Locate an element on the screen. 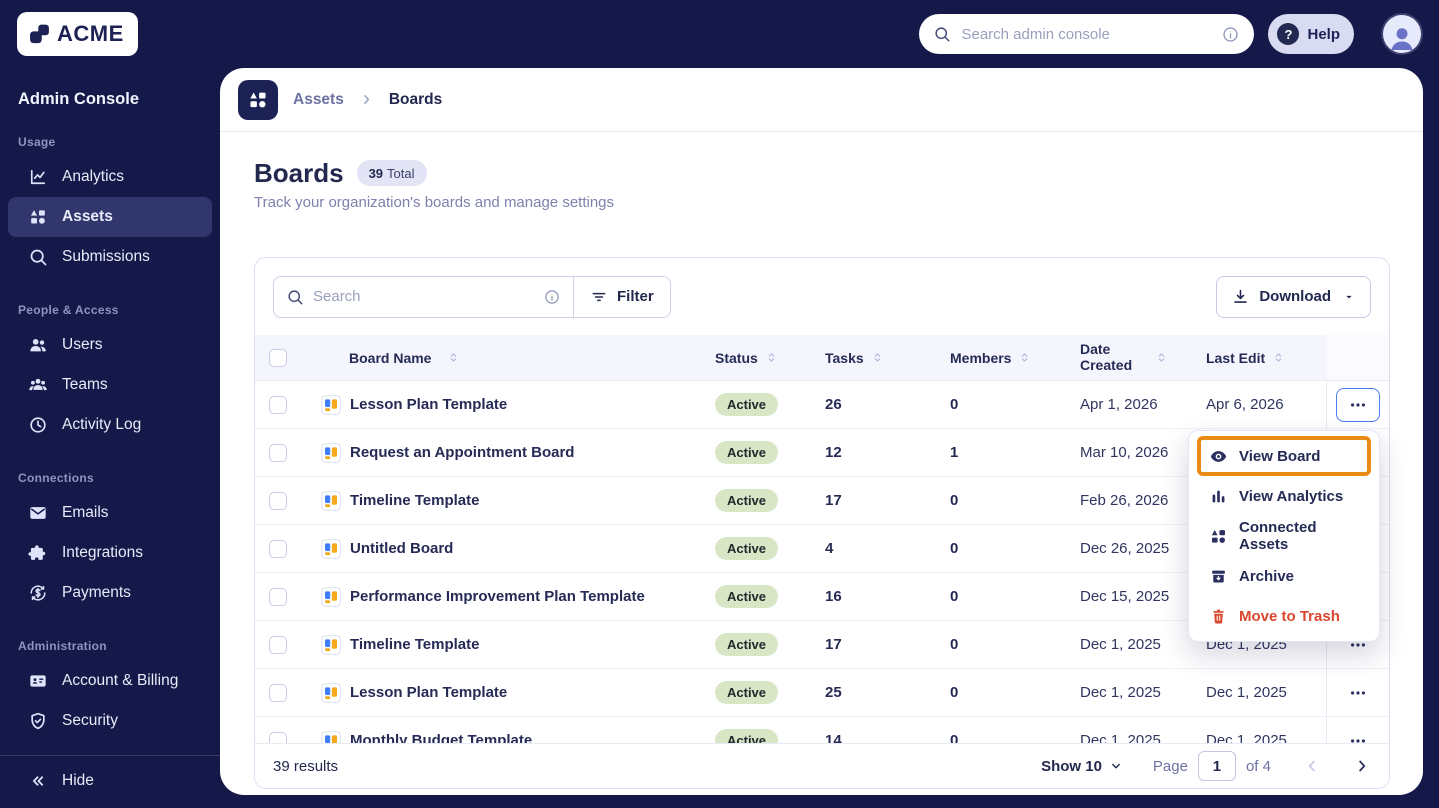 This screenshot has height=808, width=1439. column-header-members: Members is located at coordinates (1005, 357).